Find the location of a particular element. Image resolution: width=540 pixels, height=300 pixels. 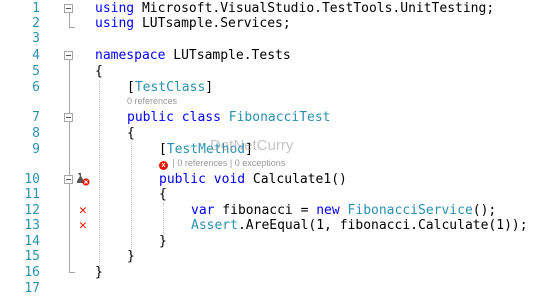

codelens-references: 0 references is located at coordinates (152, 101).